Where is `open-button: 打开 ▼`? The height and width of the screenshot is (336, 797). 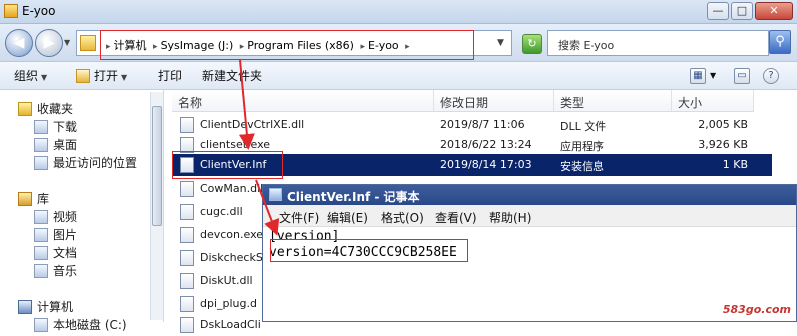
open-button: 打开 ▼ is located at coordinates (101, 75).